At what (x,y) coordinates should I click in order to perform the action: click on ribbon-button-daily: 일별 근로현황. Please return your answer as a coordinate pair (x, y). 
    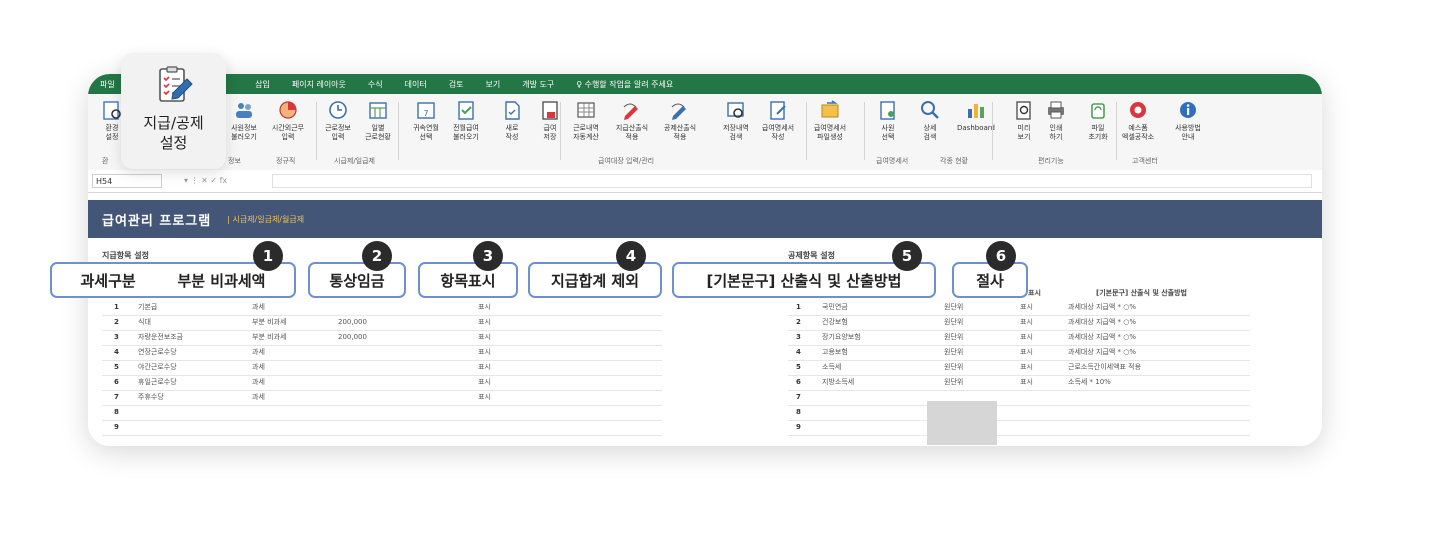
    Looking at the image, I should click on (378, 125).